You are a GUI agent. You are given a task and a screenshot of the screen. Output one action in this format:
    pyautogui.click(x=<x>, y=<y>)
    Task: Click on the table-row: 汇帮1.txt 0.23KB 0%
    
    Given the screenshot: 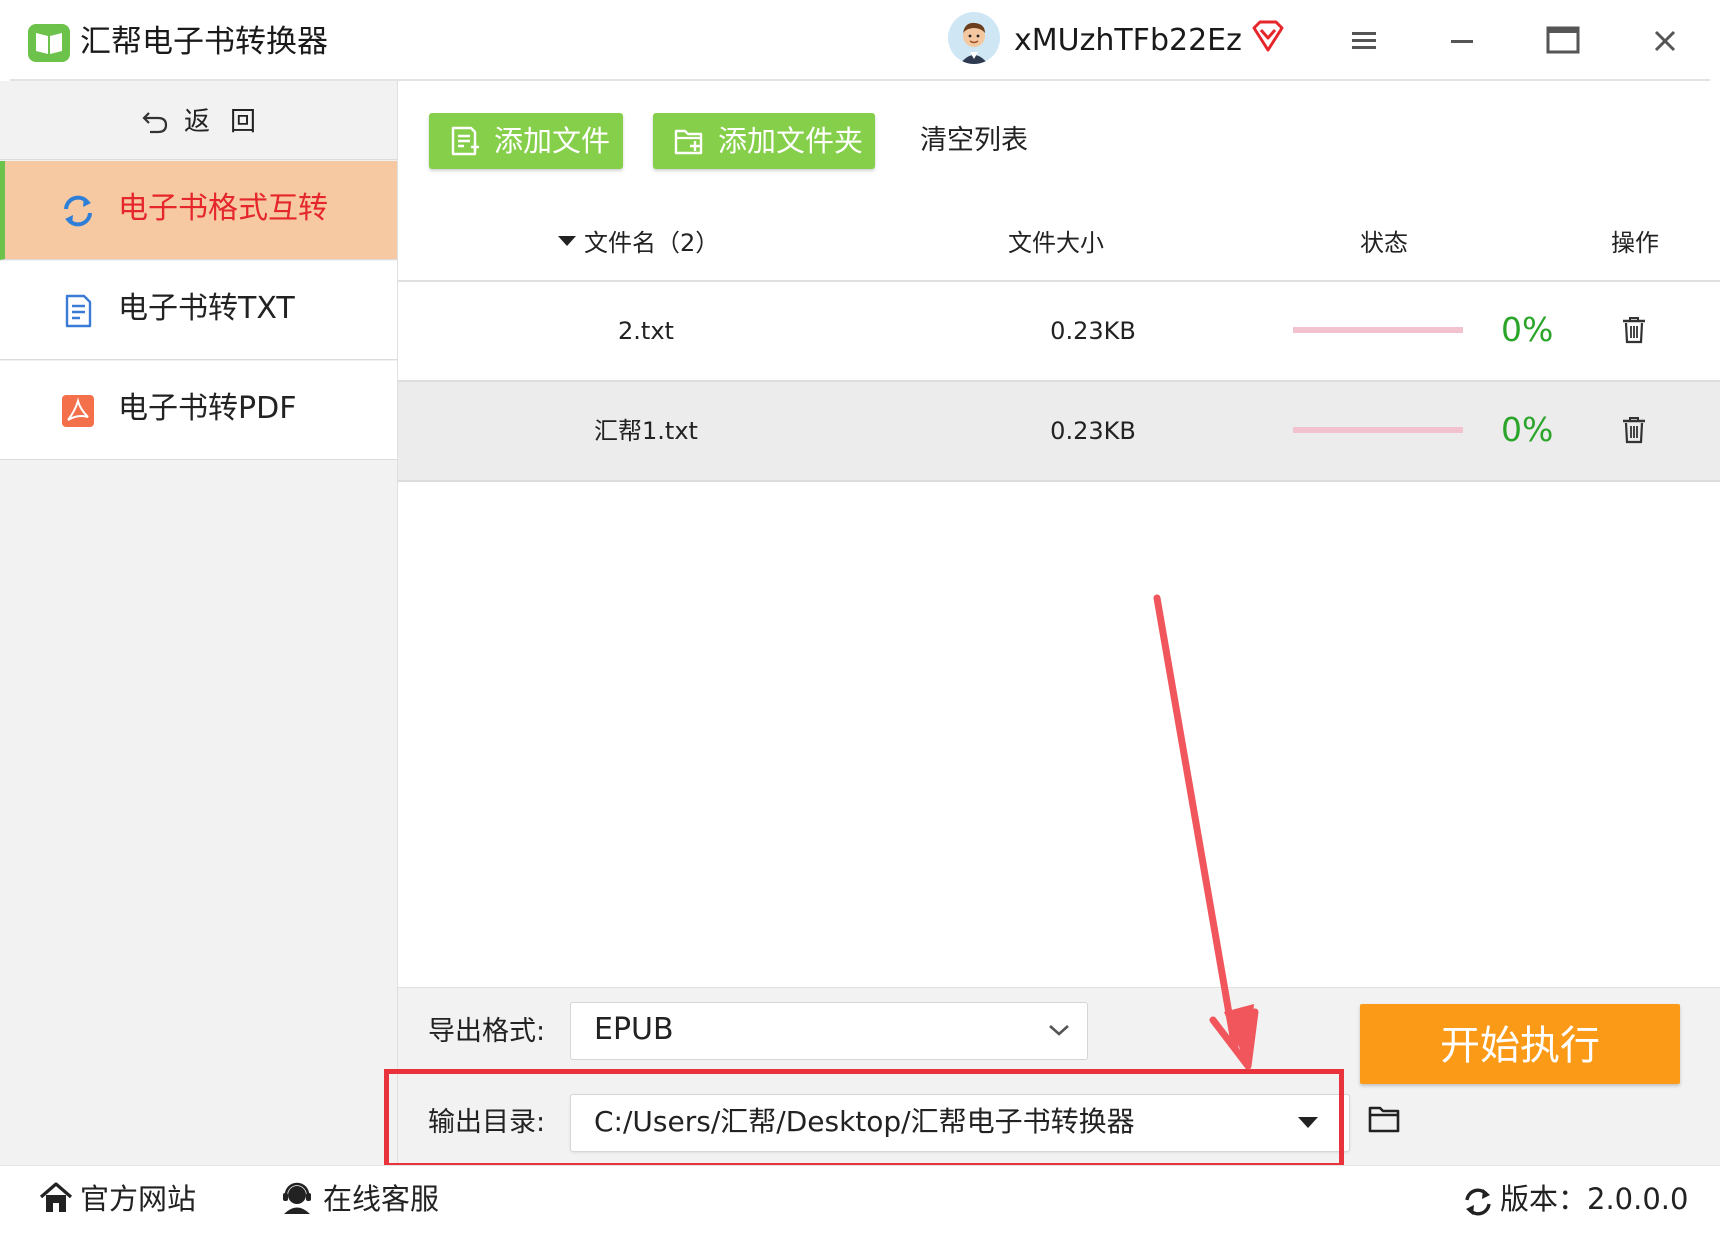 What is the action you would take?
    pyautogui.click(x=1059, y=432)
    